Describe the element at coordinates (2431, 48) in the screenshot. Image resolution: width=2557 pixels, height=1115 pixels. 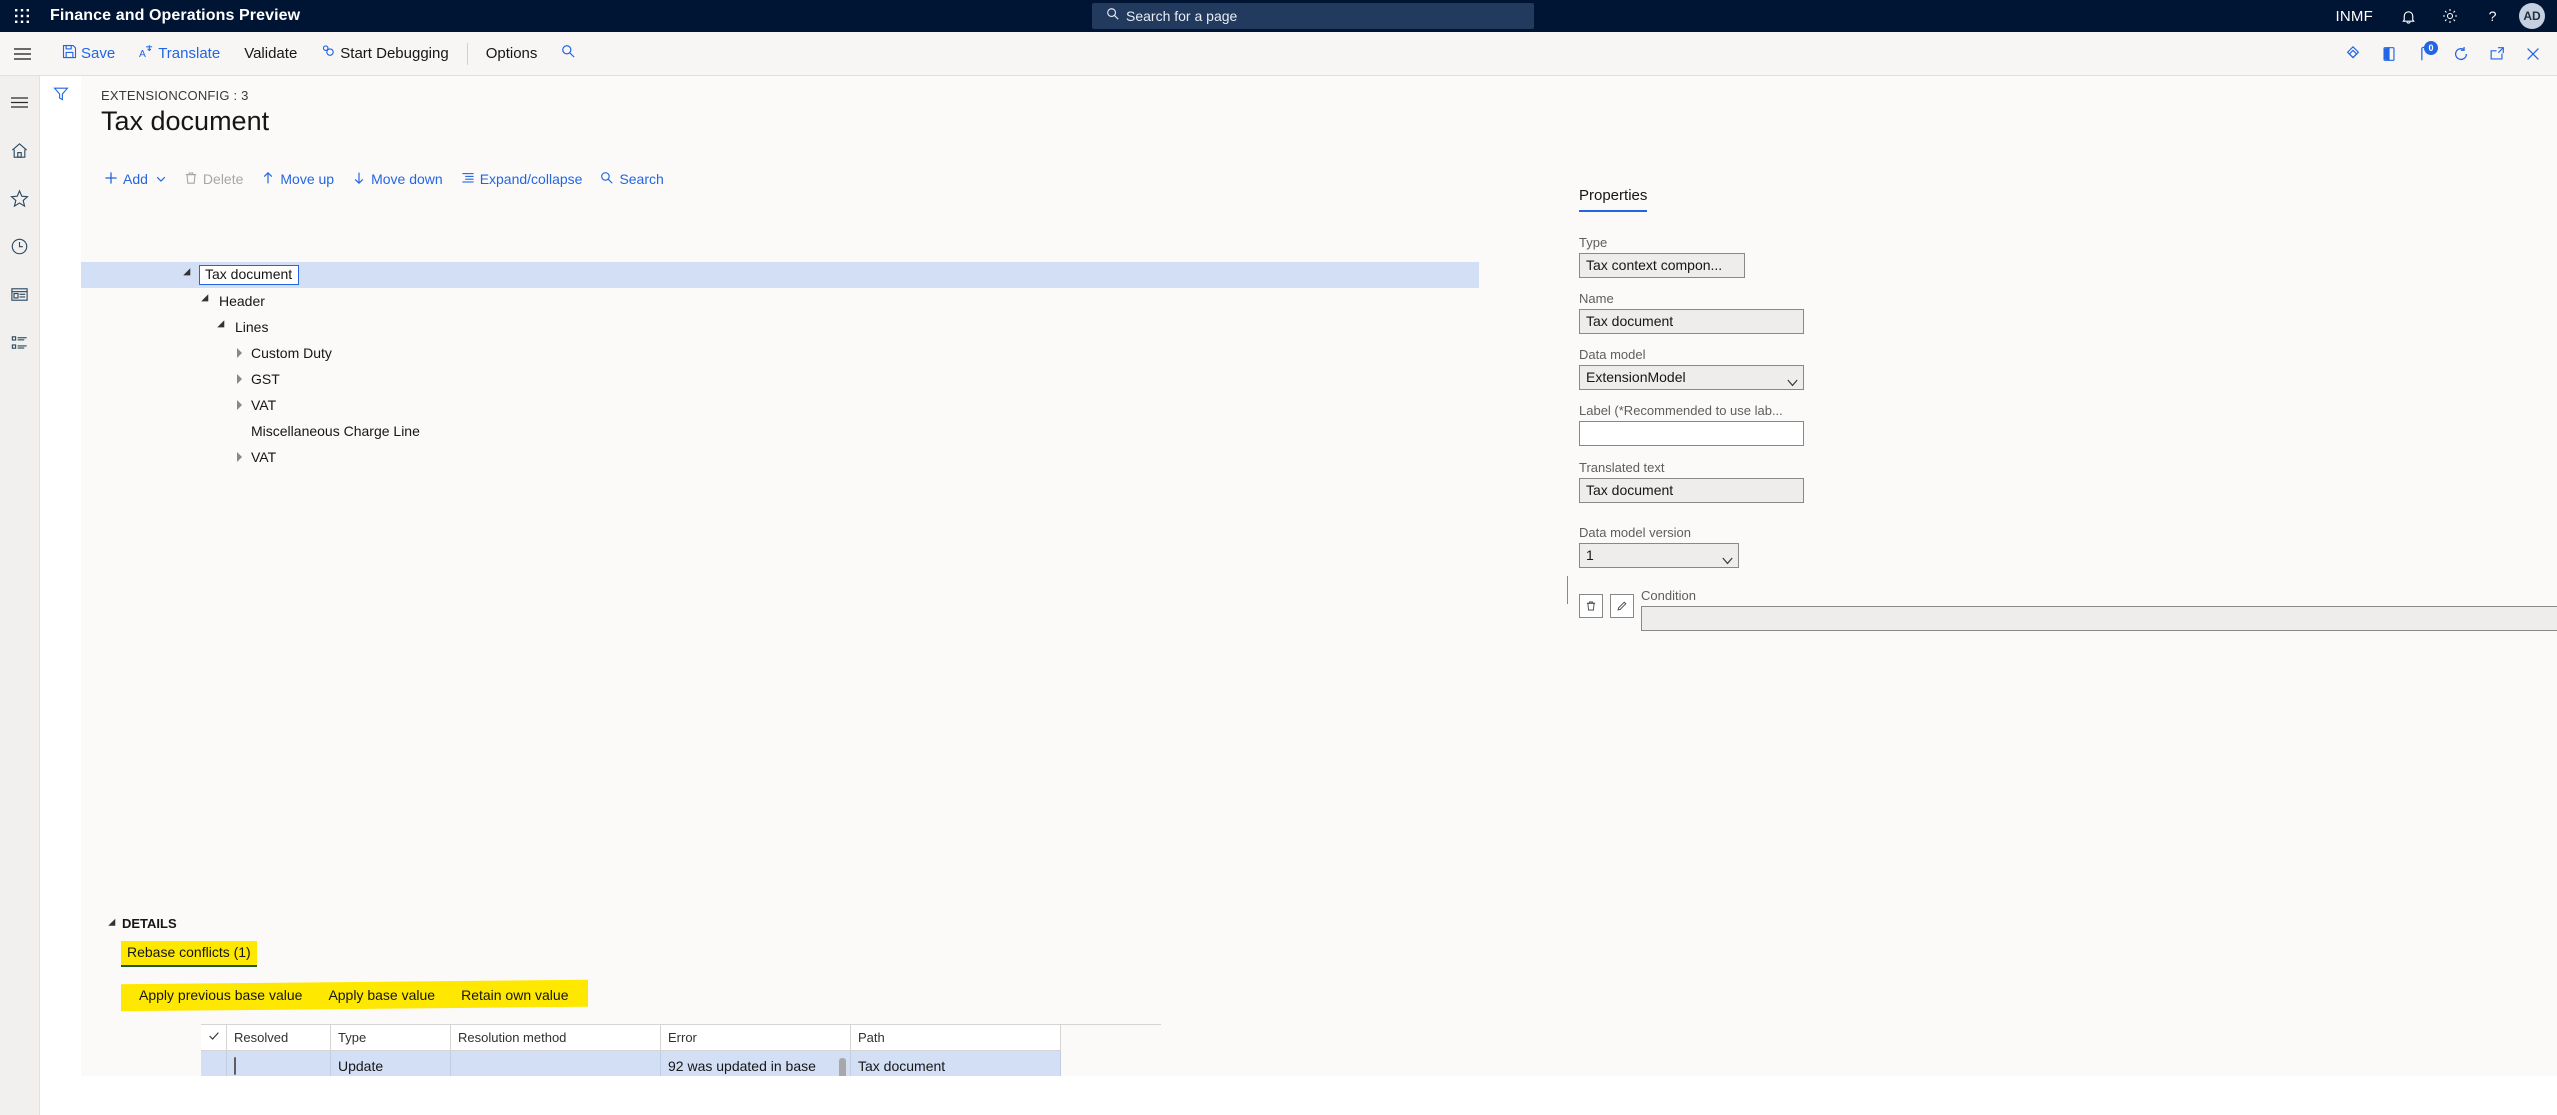
I see `message-count-badge: 0` at that location.